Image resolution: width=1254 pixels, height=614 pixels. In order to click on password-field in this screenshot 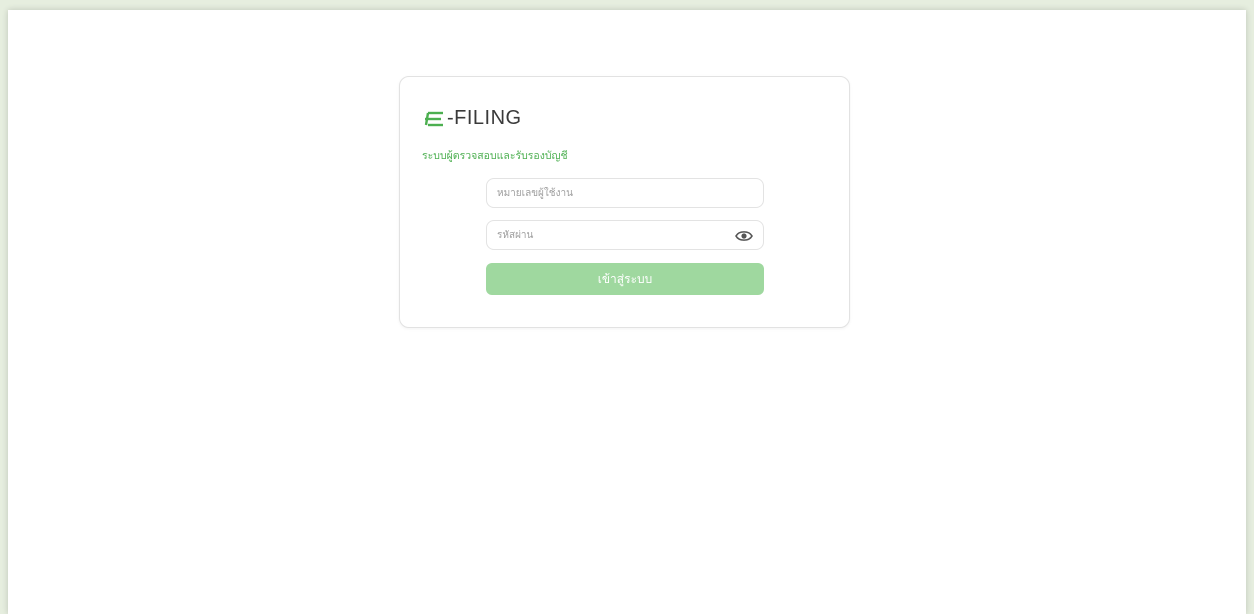, I will do `click(625, 235)`.